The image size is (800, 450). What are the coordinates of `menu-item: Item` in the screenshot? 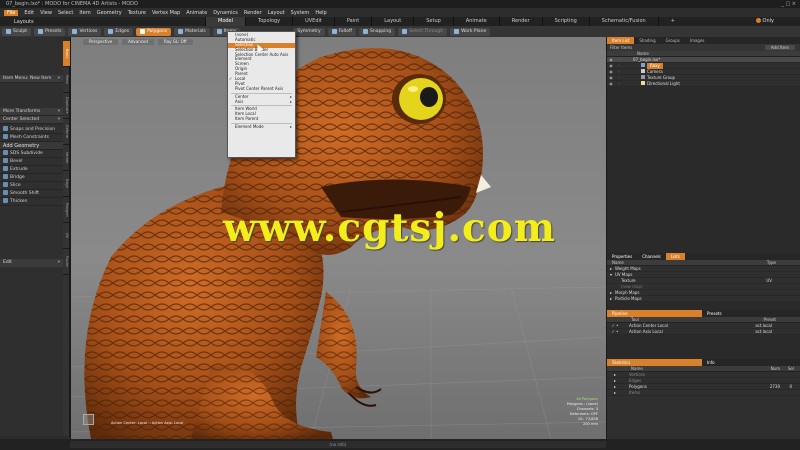 It's located at (84, 13).